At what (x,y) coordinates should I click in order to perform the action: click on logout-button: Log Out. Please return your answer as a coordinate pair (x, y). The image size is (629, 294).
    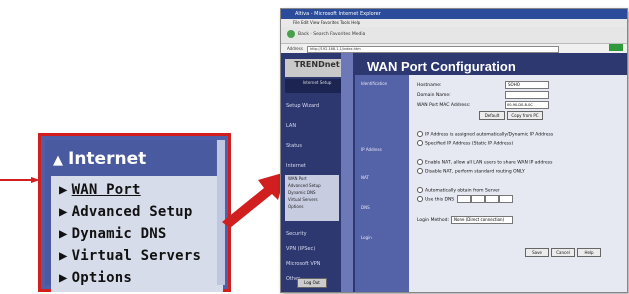
    Looking at the image, I should click on (312, 283).